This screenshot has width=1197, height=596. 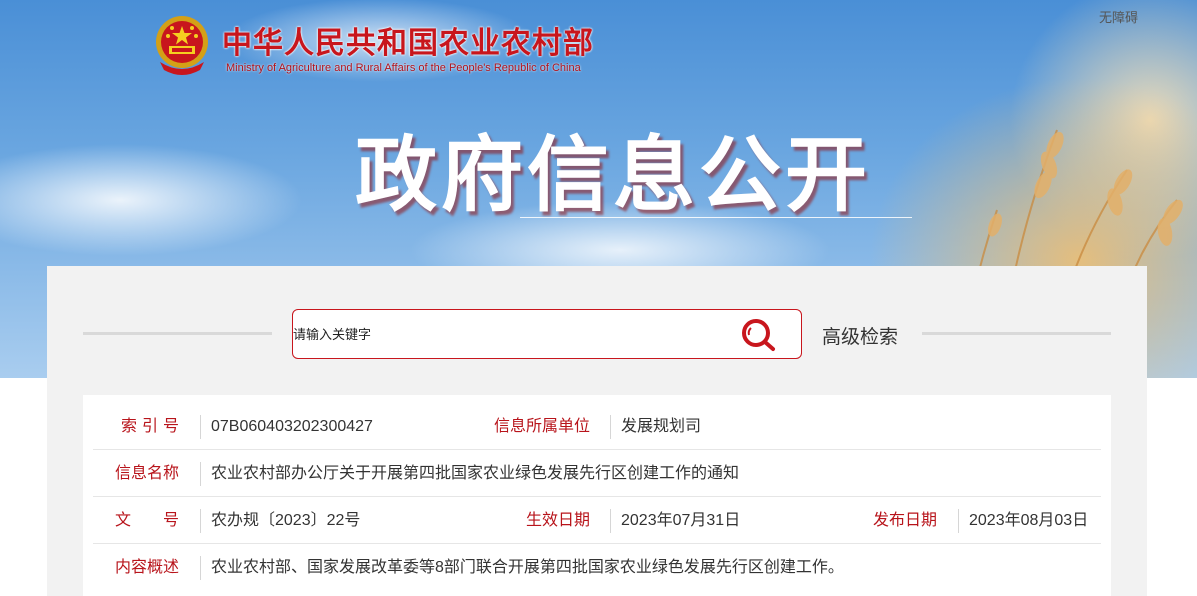 What do you see at coordinates (286, 520) in the screenshot?
I see `doc-number-value: 农办规〔2023〕22号` at bounding box center [286, 520].